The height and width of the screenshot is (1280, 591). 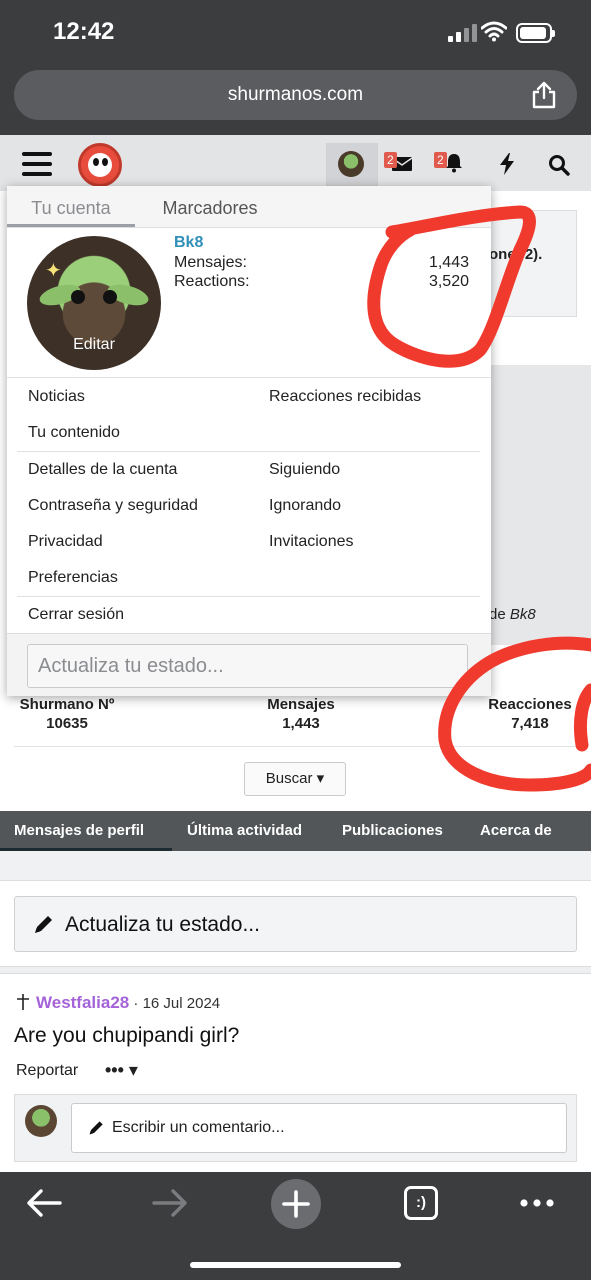 I want to click on more-menu-button: ••• ▾, so click(x=121, y=1070).